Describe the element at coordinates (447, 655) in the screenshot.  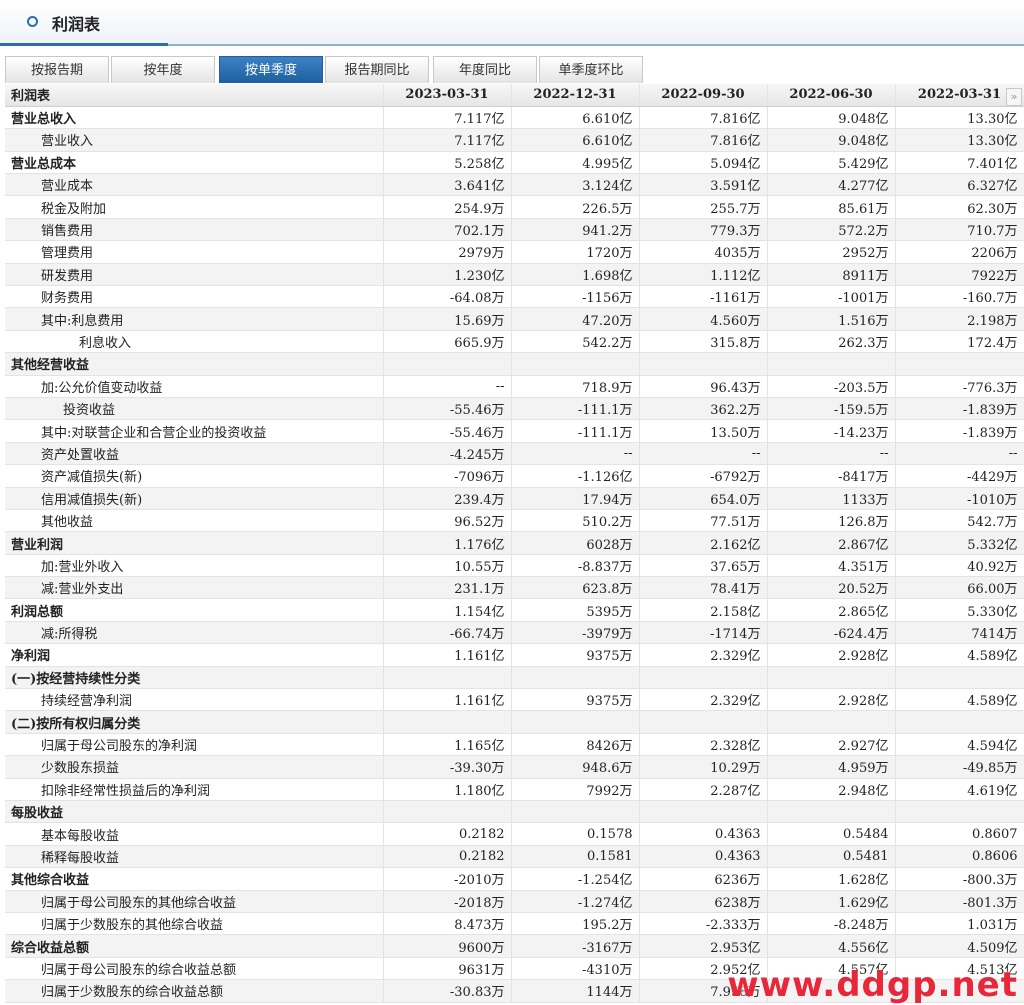
I see `row-value: 1.161亿` at that location.